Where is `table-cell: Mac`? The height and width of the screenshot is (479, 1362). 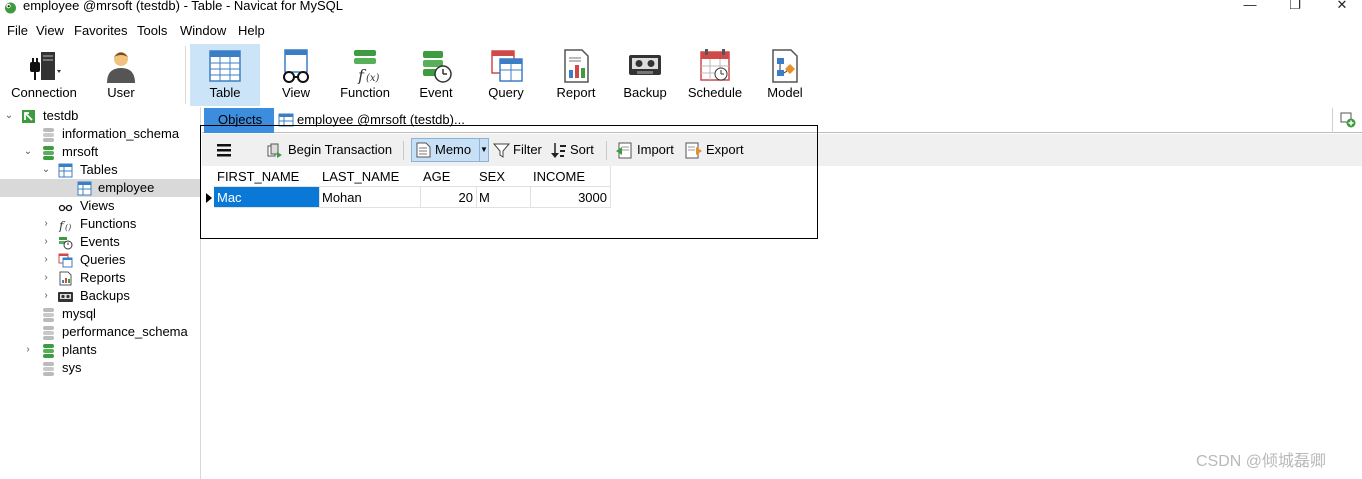 table-cell: Mac is located at coordinates (267, 197).